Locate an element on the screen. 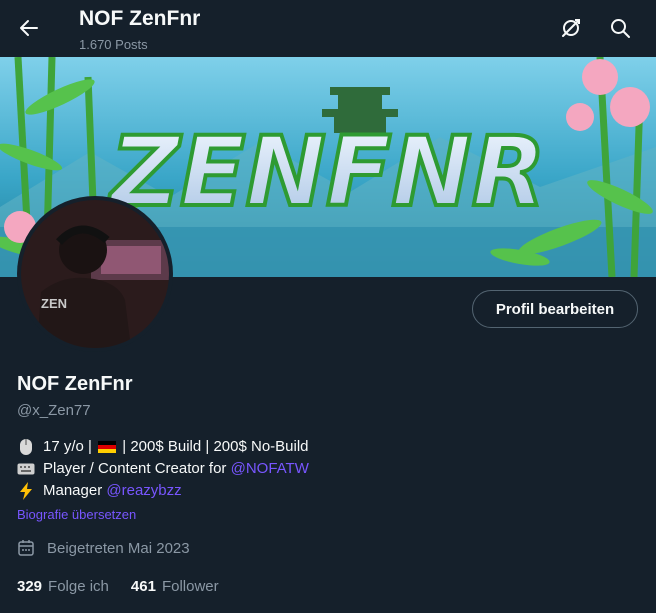  back-button is located at coordinates (29, 28).